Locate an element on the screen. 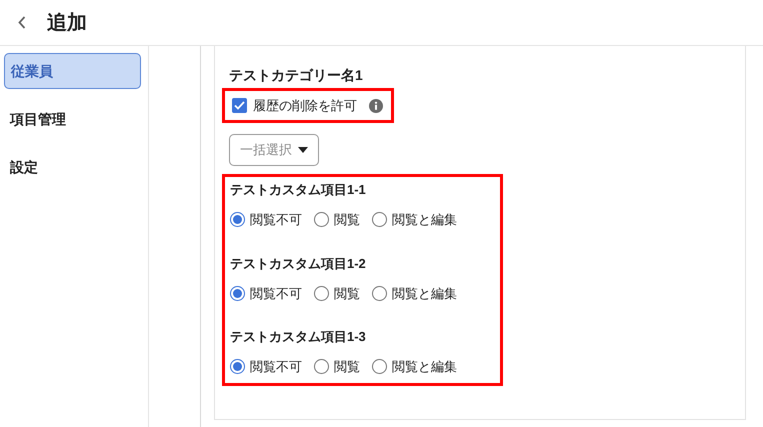 The height and width of the screenshot is (427, 763). sidebar-item: 項目管理 is located at coordinates (72, 119).